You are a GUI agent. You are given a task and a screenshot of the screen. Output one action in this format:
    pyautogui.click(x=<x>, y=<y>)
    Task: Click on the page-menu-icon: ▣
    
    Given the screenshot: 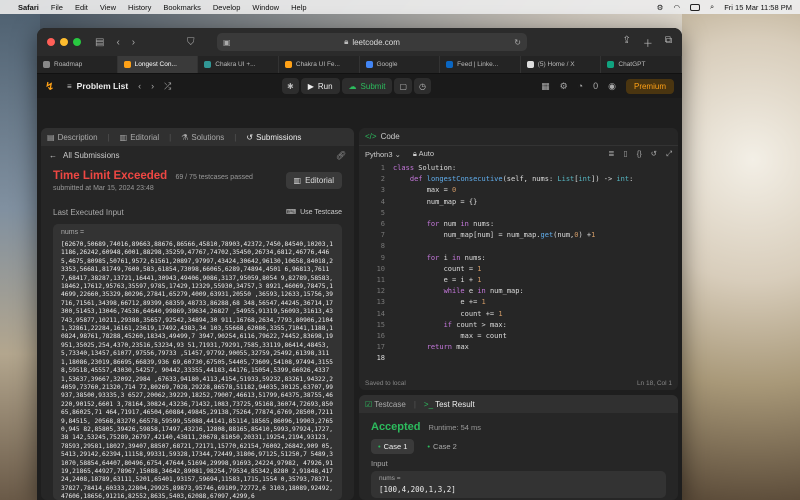 What is the action you would take?
    pyautogui.click(x=227, y=42)
    